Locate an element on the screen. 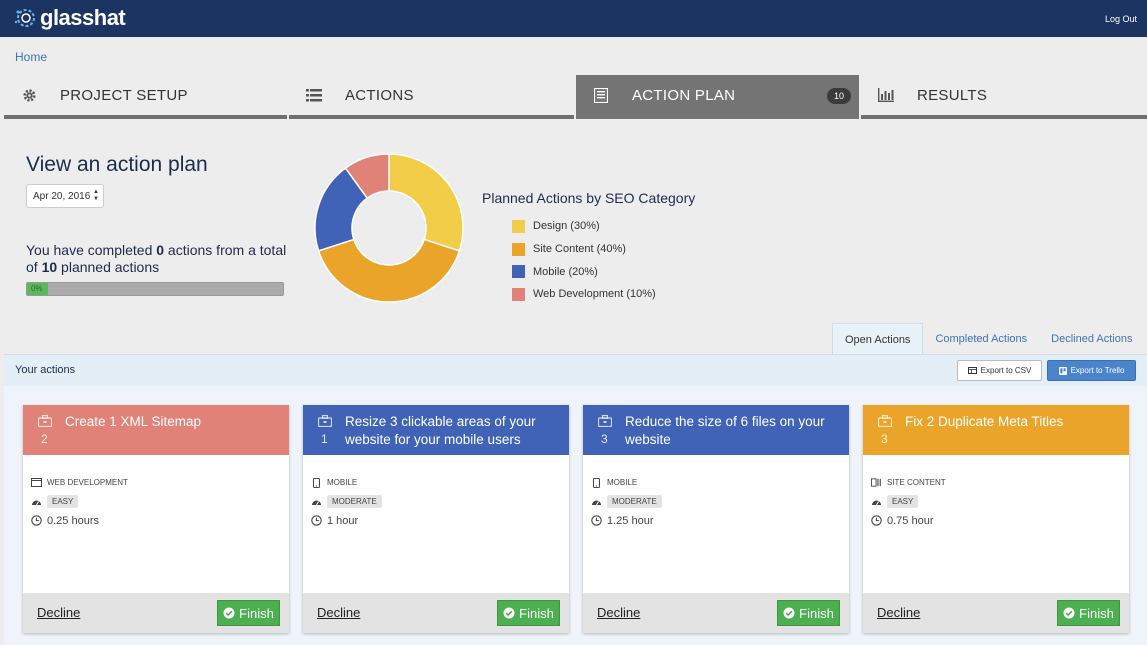 The height and width of the screenshot is (645, 1147). category-row: SITE CONTENT is located at coordinates (908, 482).